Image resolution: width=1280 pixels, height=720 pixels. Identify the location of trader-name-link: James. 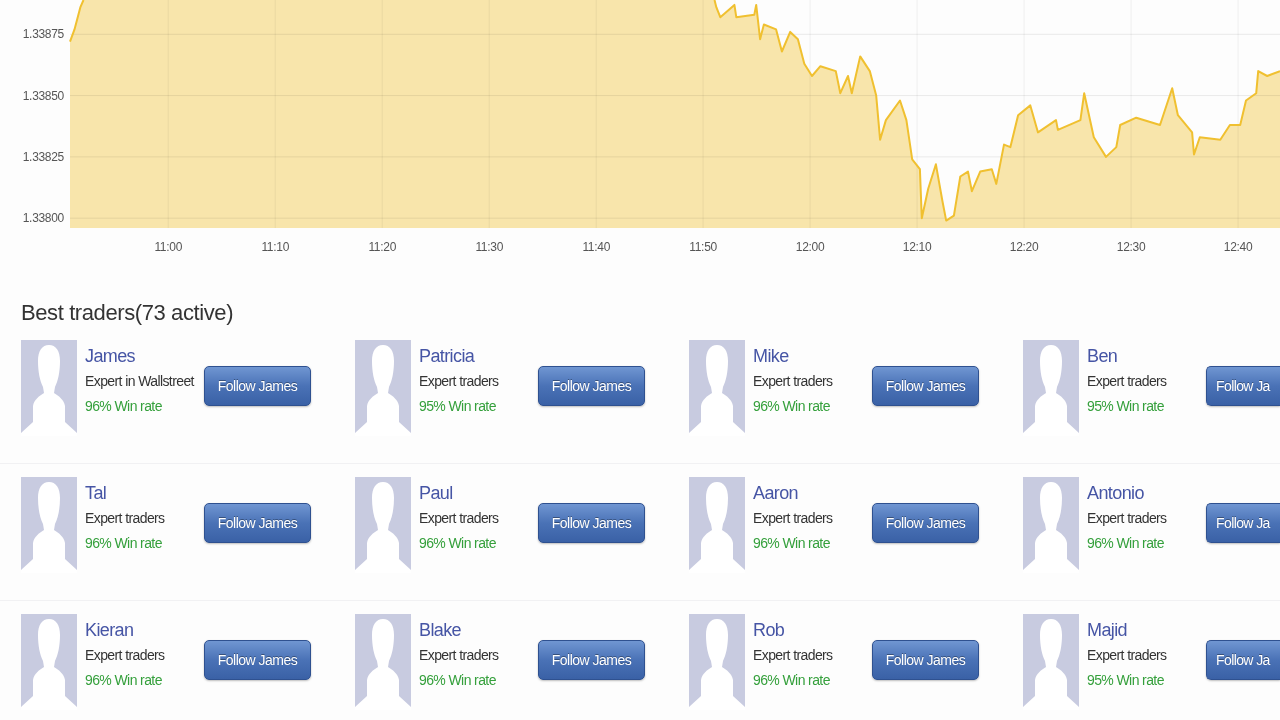
(110, 356).